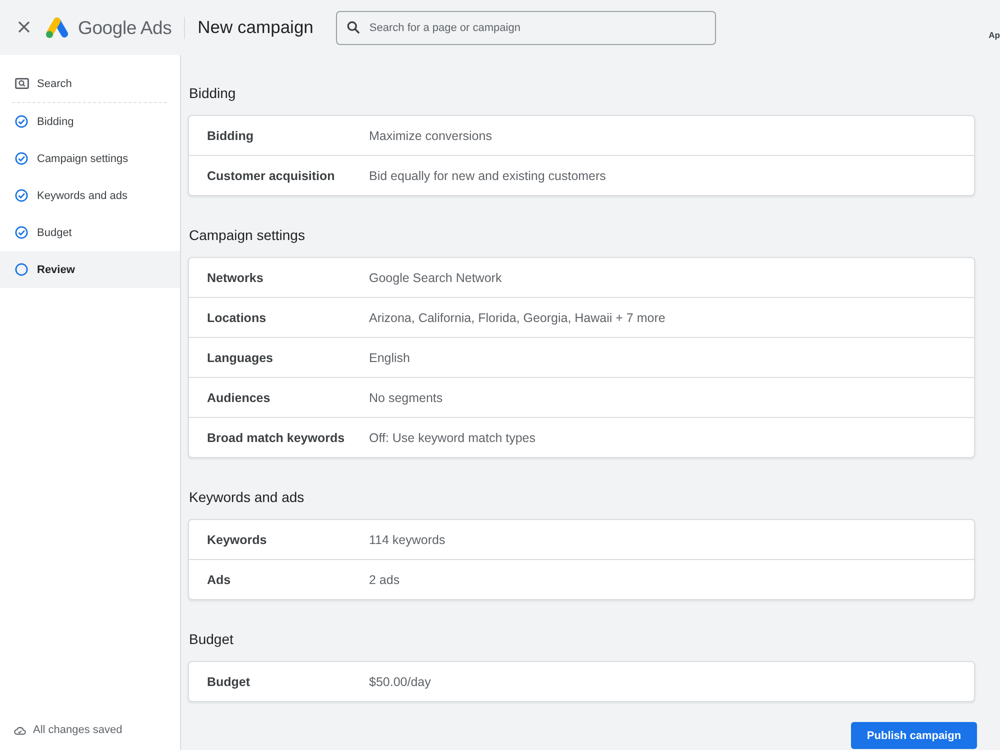 The image size is (1000, 750). What do you see at coordinates (77, 730) in the screenshot?
I see `save-status: All changes saved` at bounding box center [77, 730].